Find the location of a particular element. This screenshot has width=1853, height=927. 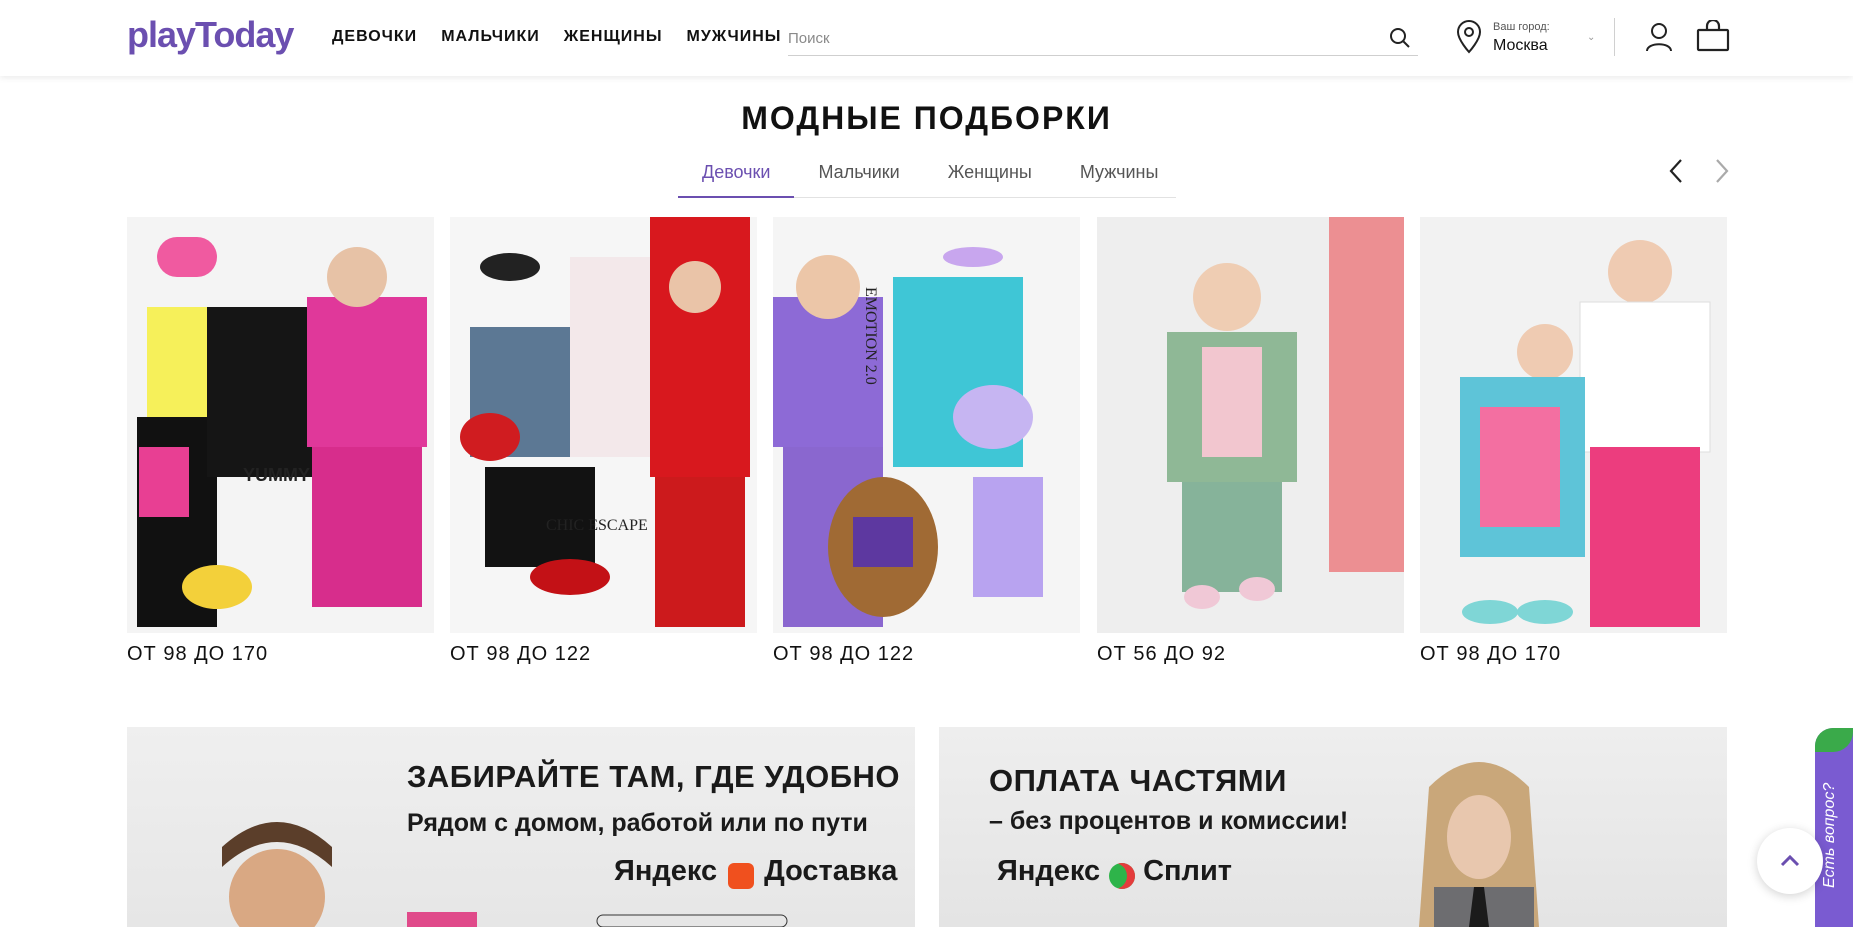

nav-item-girls: ДЕВОЧКИ is located at coordinates (374, 37).